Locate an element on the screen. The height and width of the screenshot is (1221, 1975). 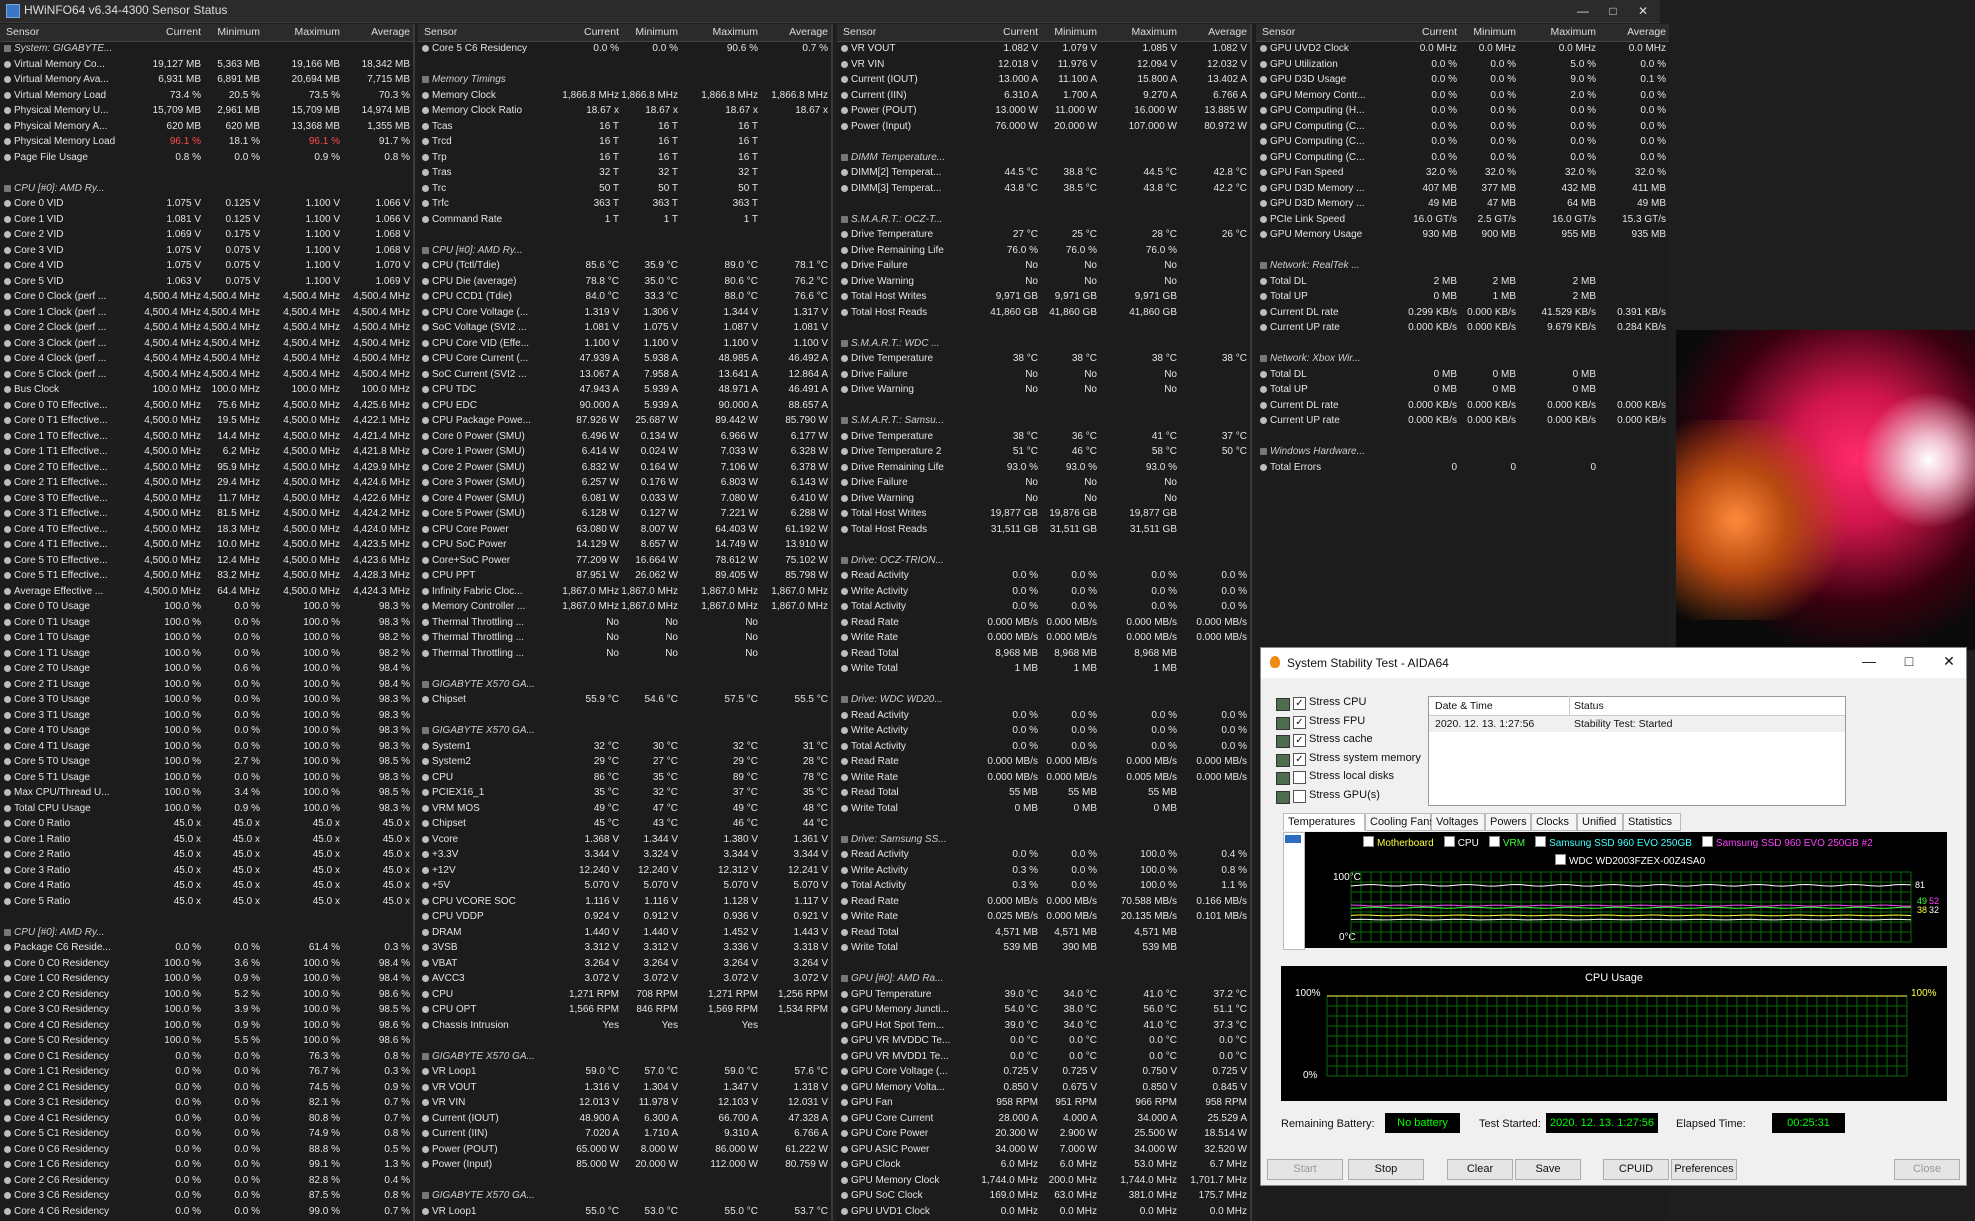
sensor-row: Core 5 VID 1.063 V 0.075 V 1.100 V 1.069 V is located at coordinates (206, 283).